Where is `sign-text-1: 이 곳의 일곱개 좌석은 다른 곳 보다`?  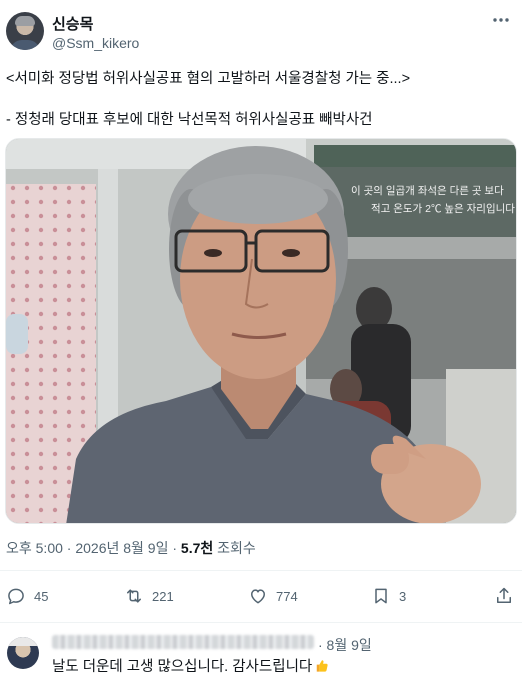 sign-text-1: 이 곳의 일곱개 좌석은 다른 곳 보다 is located at coordinates (427, 190).